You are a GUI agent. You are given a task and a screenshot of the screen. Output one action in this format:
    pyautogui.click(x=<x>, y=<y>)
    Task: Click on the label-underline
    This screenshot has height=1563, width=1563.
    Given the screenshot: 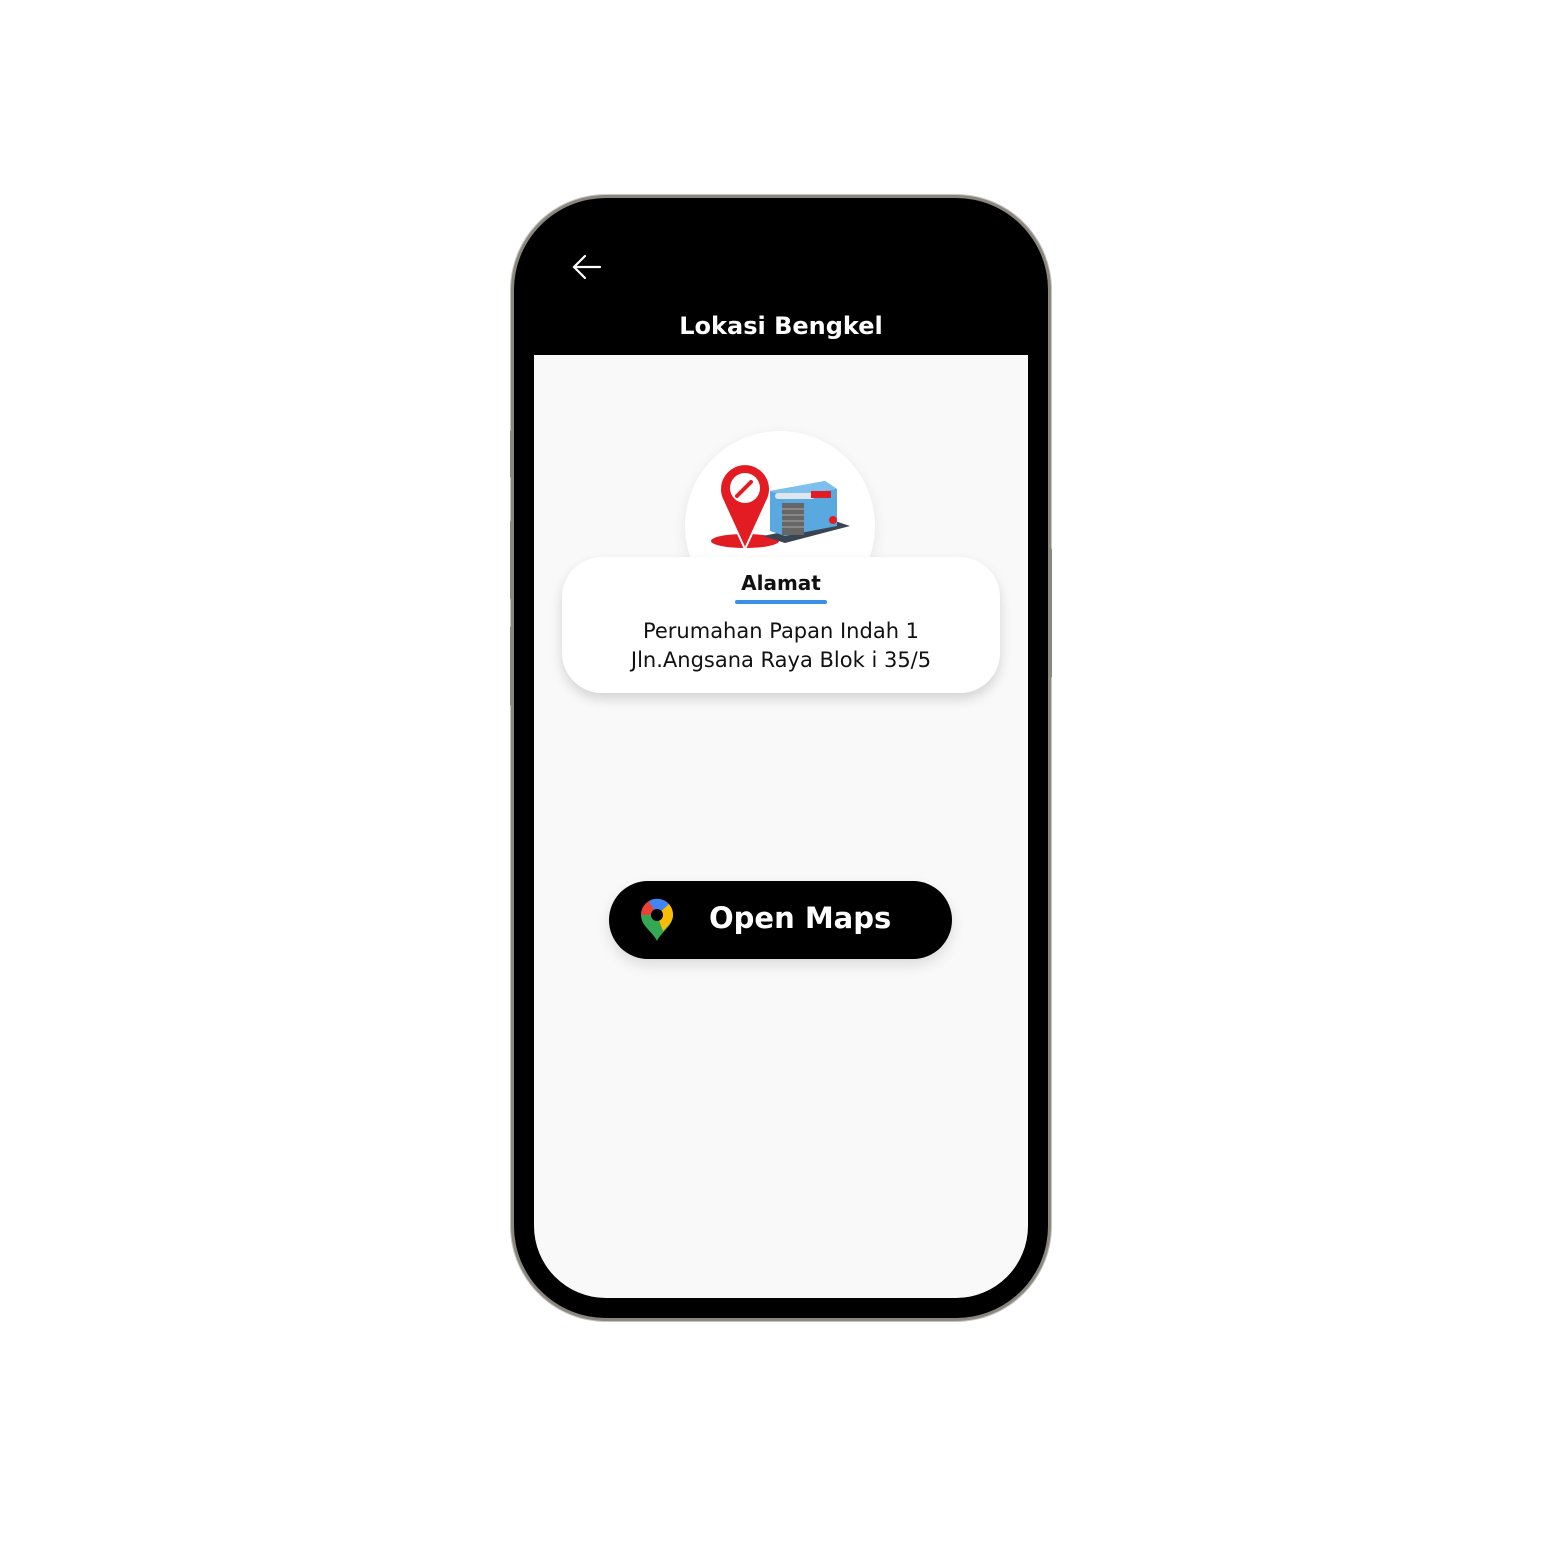 What is the action you would take?
    pyautogui.click(x=781, y=602)
    